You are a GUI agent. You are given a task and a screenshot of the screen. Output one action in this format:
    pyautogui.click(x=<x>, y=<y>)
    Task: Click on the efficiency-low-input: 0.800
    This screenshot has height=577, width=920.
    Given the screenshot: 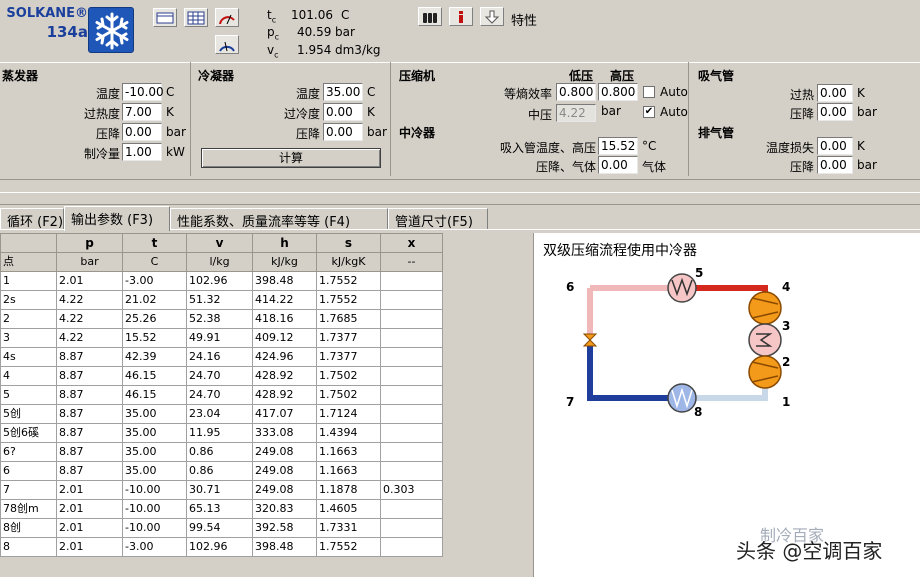 What is the action you would take?
    pyautogui.click(x=576, y=92)
    